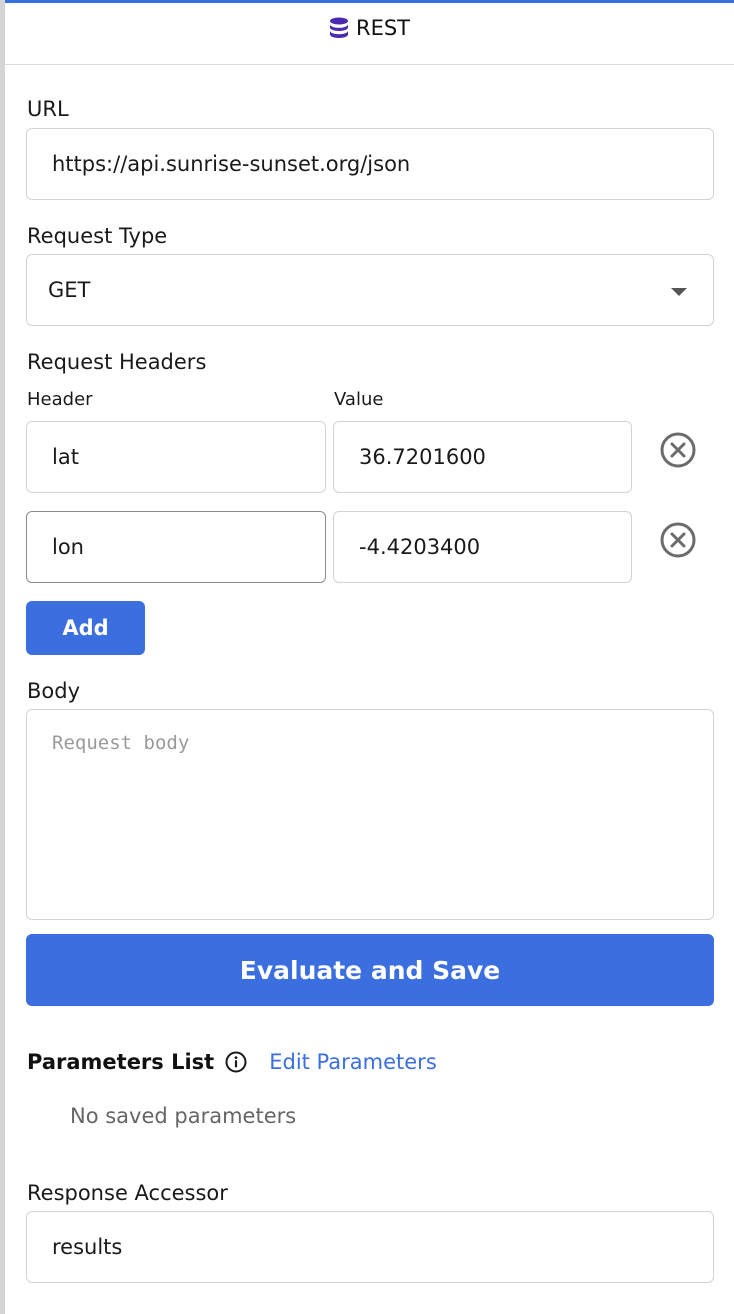  I want to click on header-column-label: Header, so click(60, 399).